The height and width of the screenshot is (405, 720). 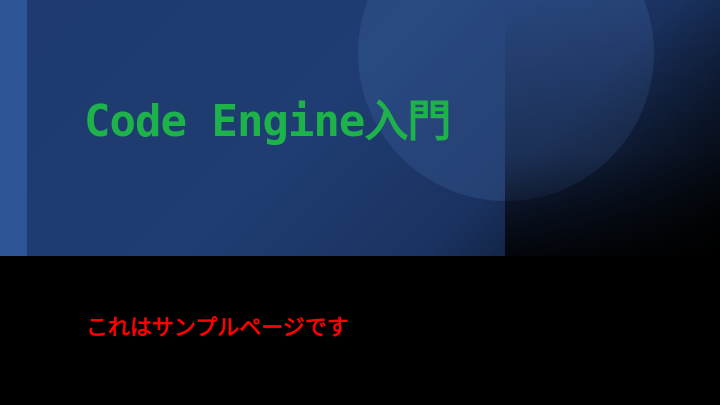 What do you see at coordinates (267, 121) in the screenshot?
I see `slide-title: Code Engine入門` at bounding box center [267, 121].